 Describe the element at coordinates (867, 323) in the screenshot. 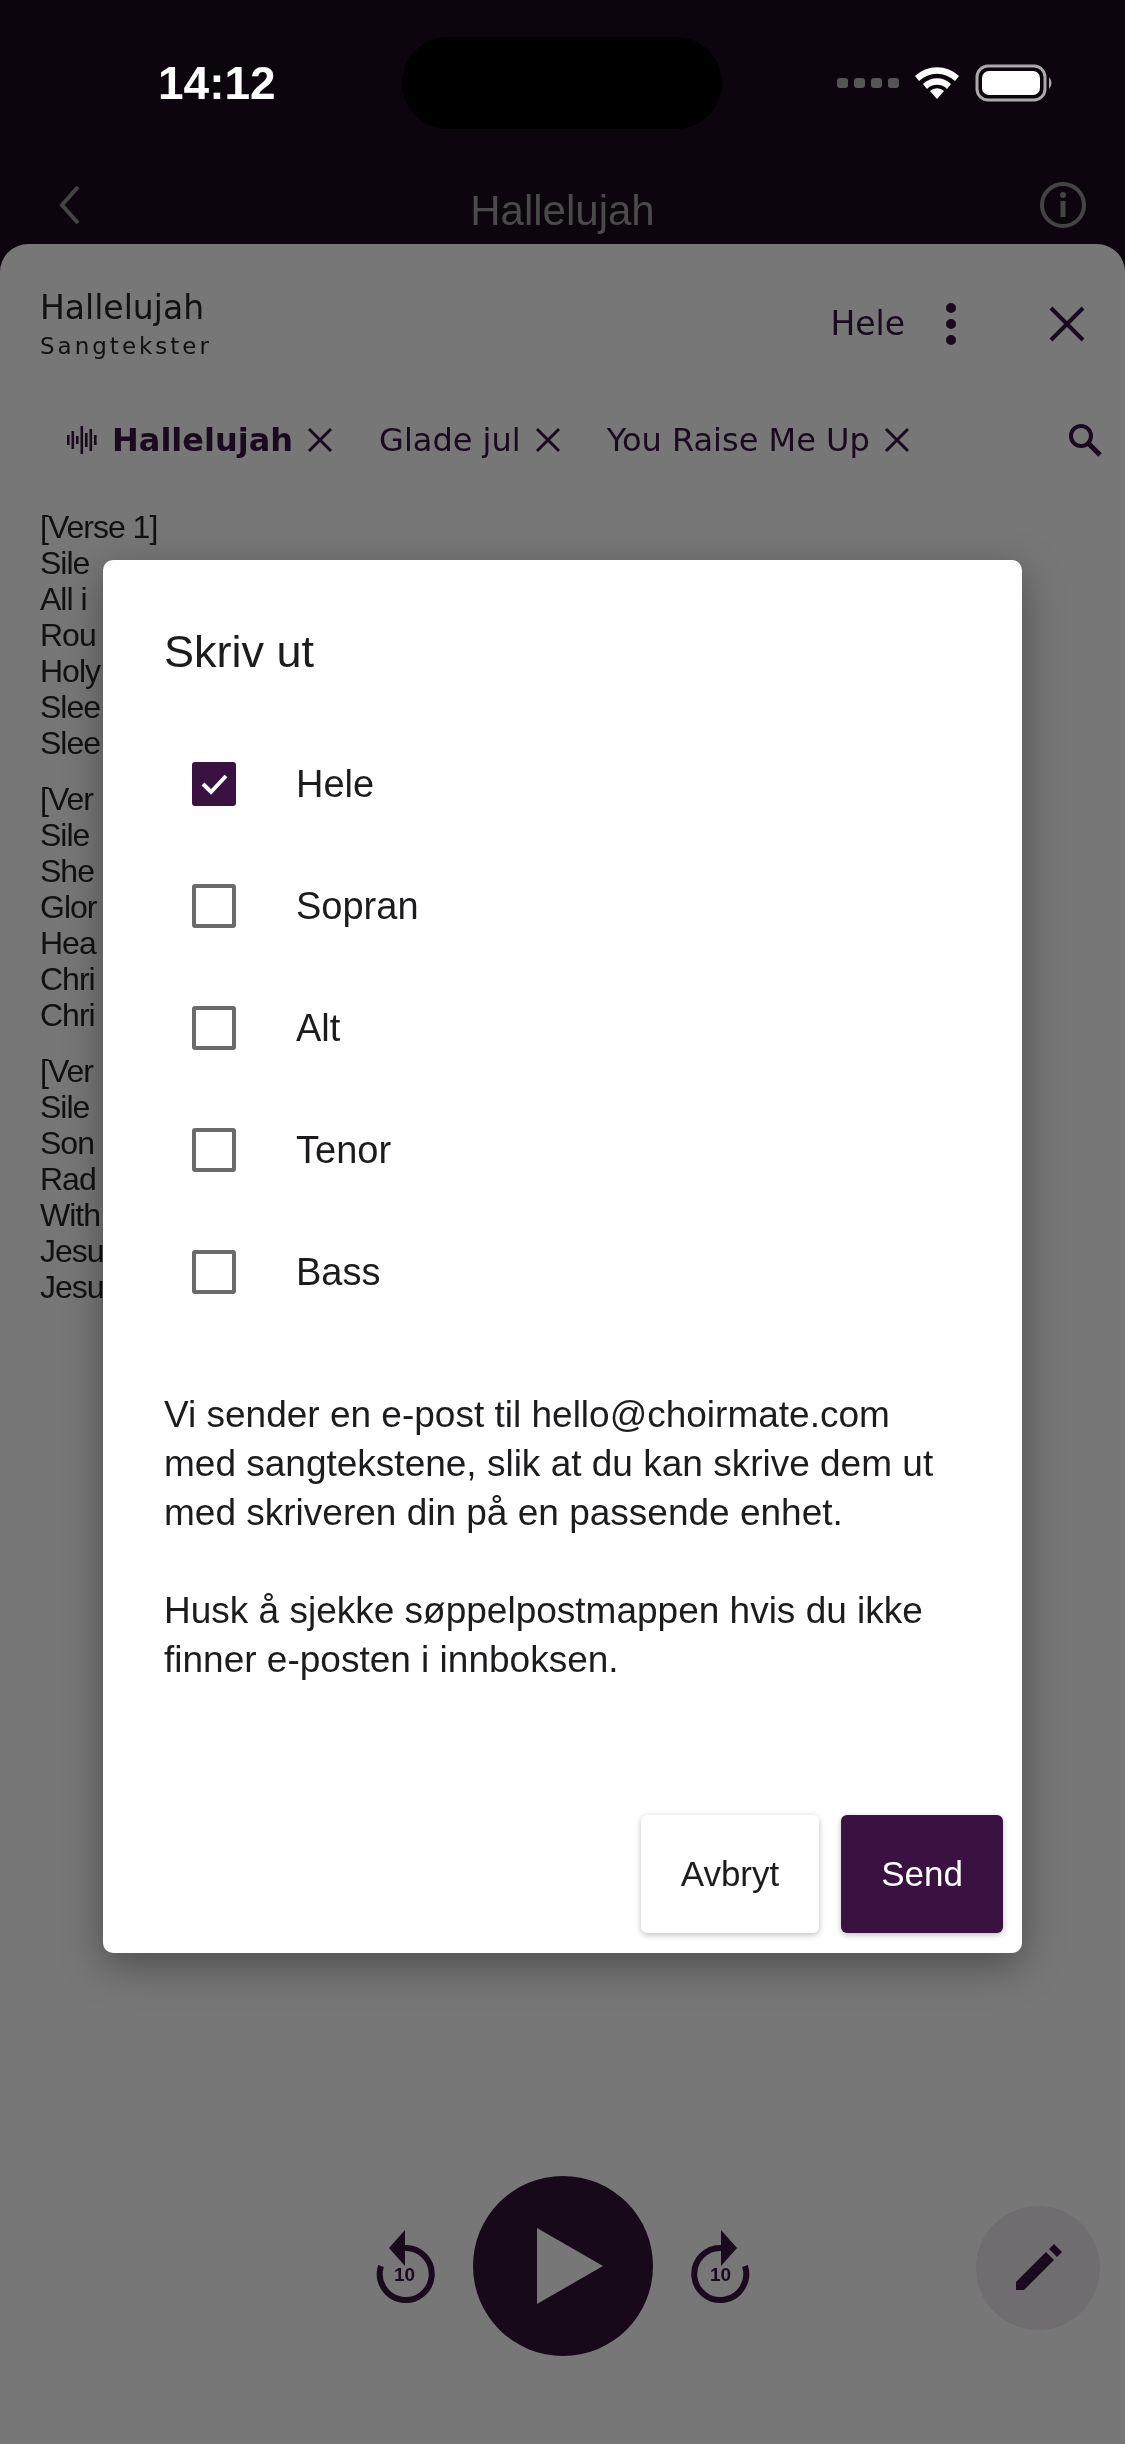

I see `voice-selector: Hele` at that location.